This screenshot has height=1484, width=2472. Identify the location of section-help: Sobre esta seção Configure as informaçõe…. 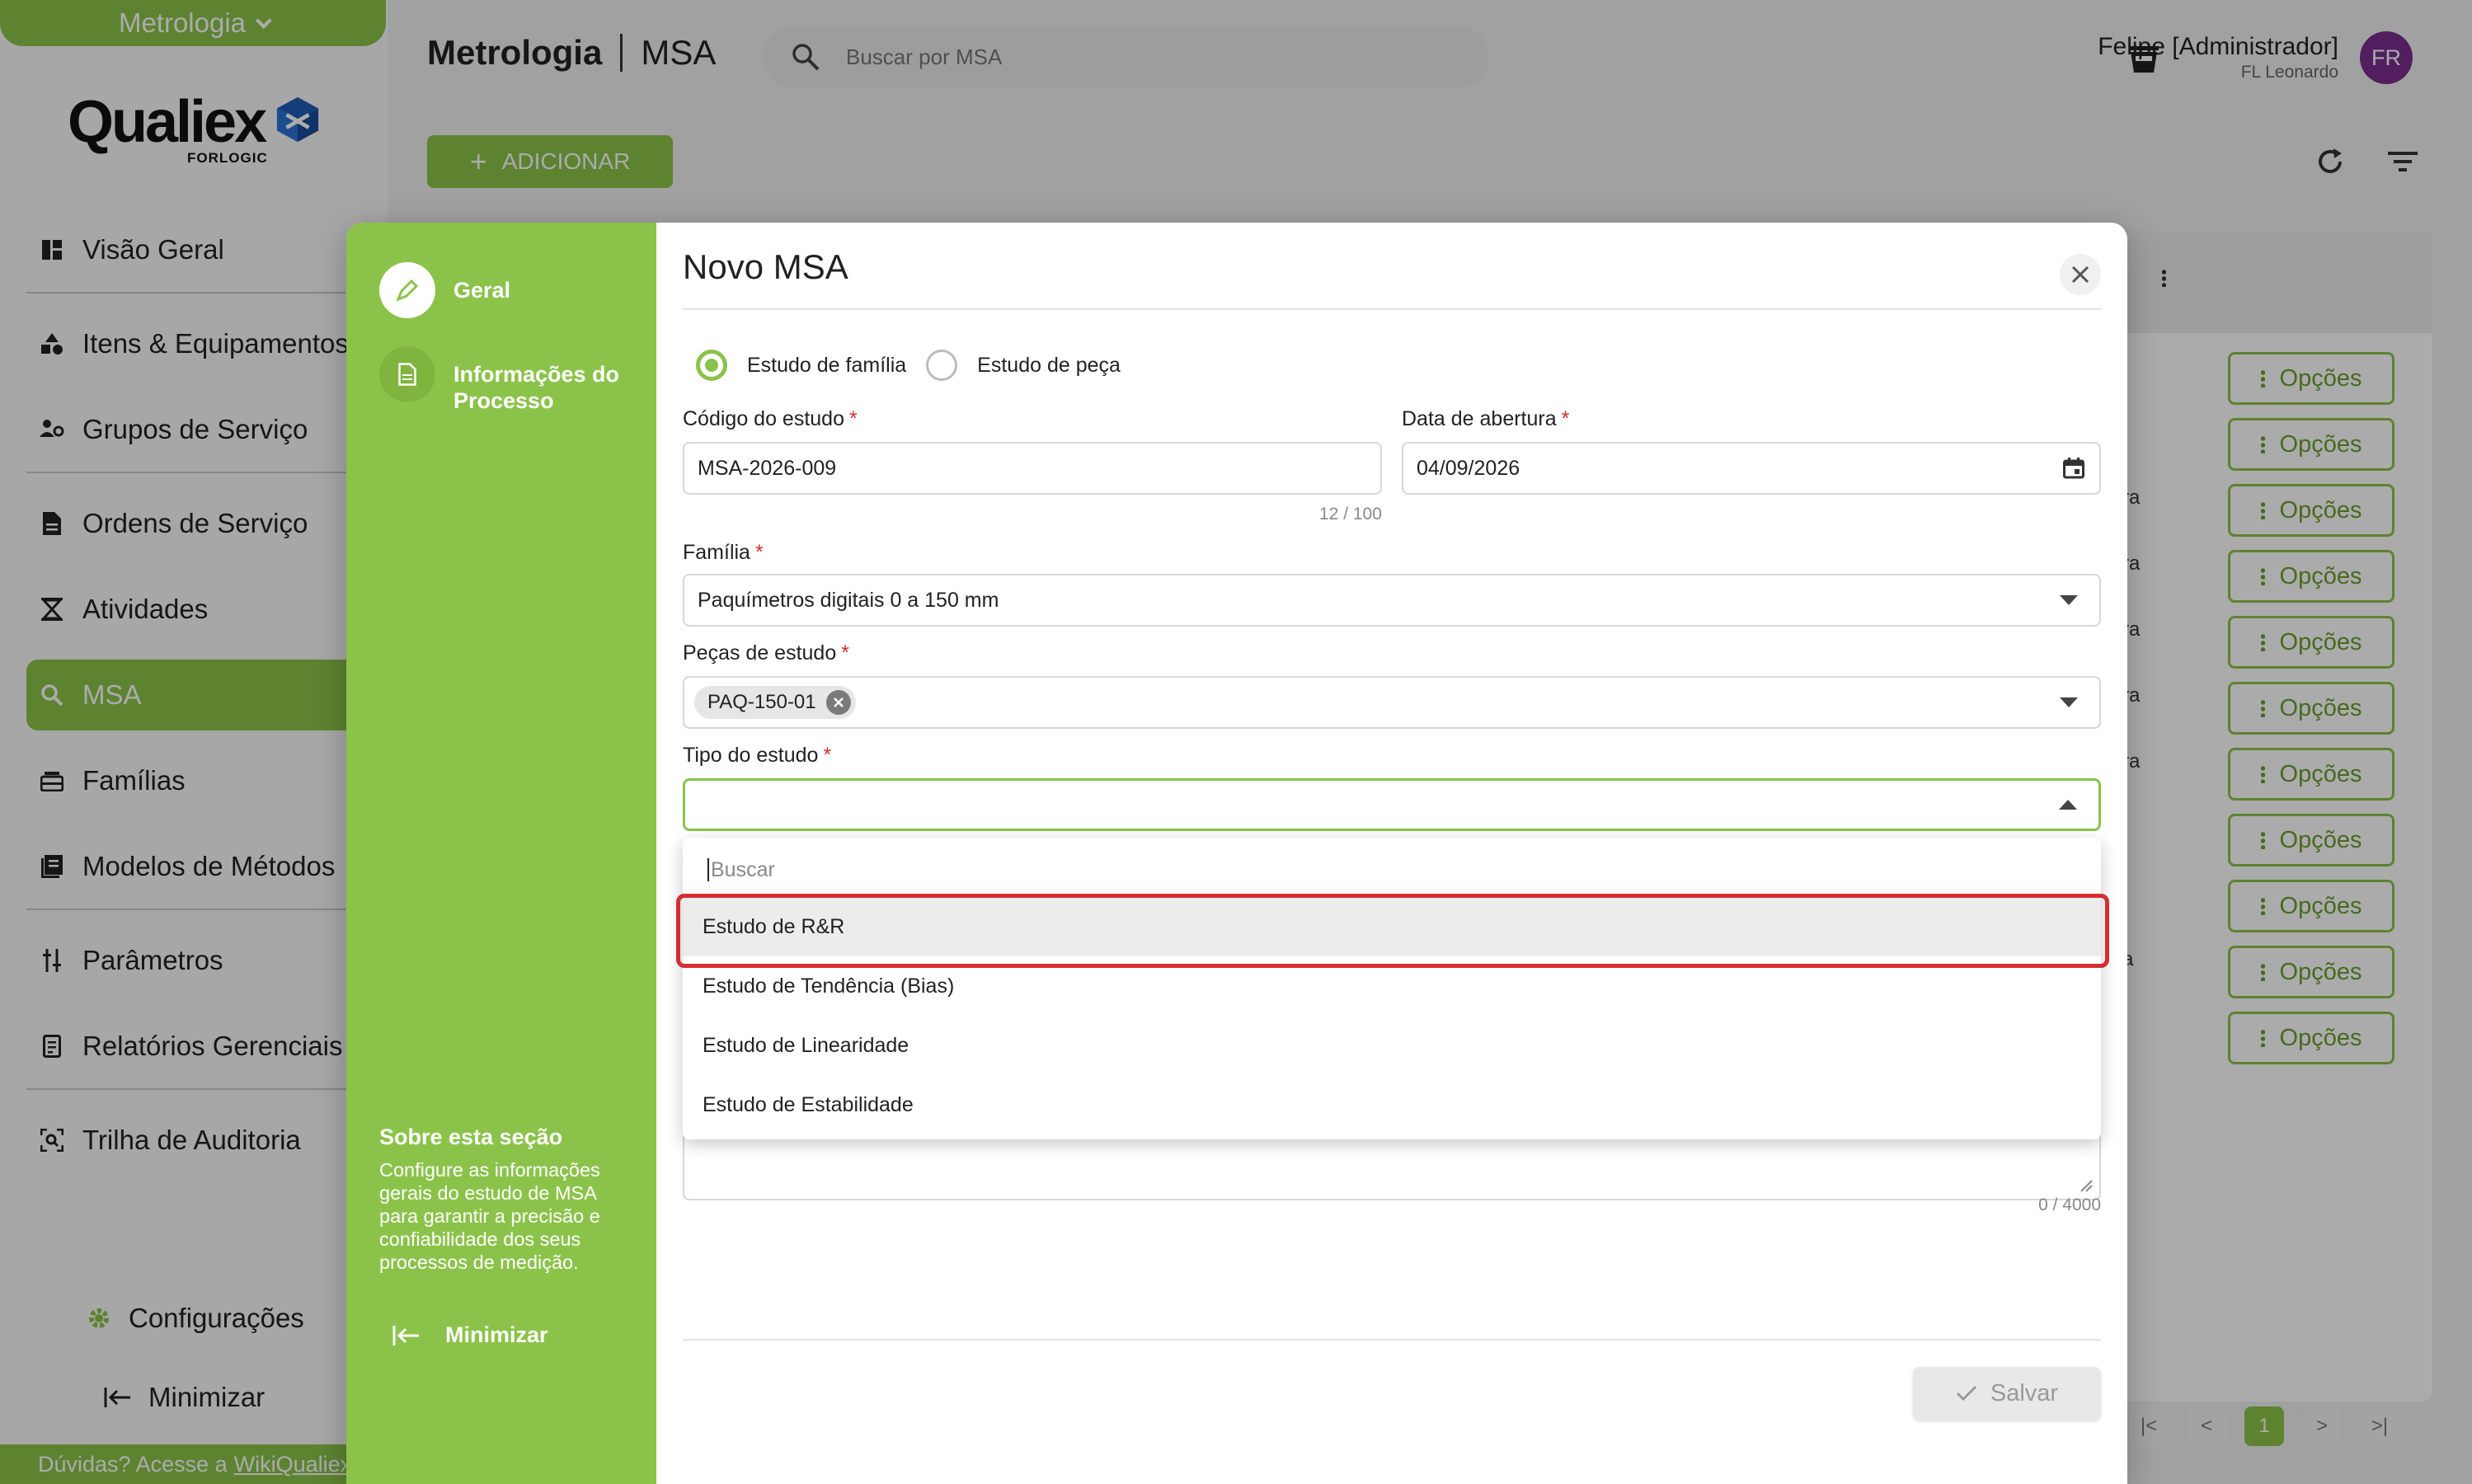
(489, 1199).